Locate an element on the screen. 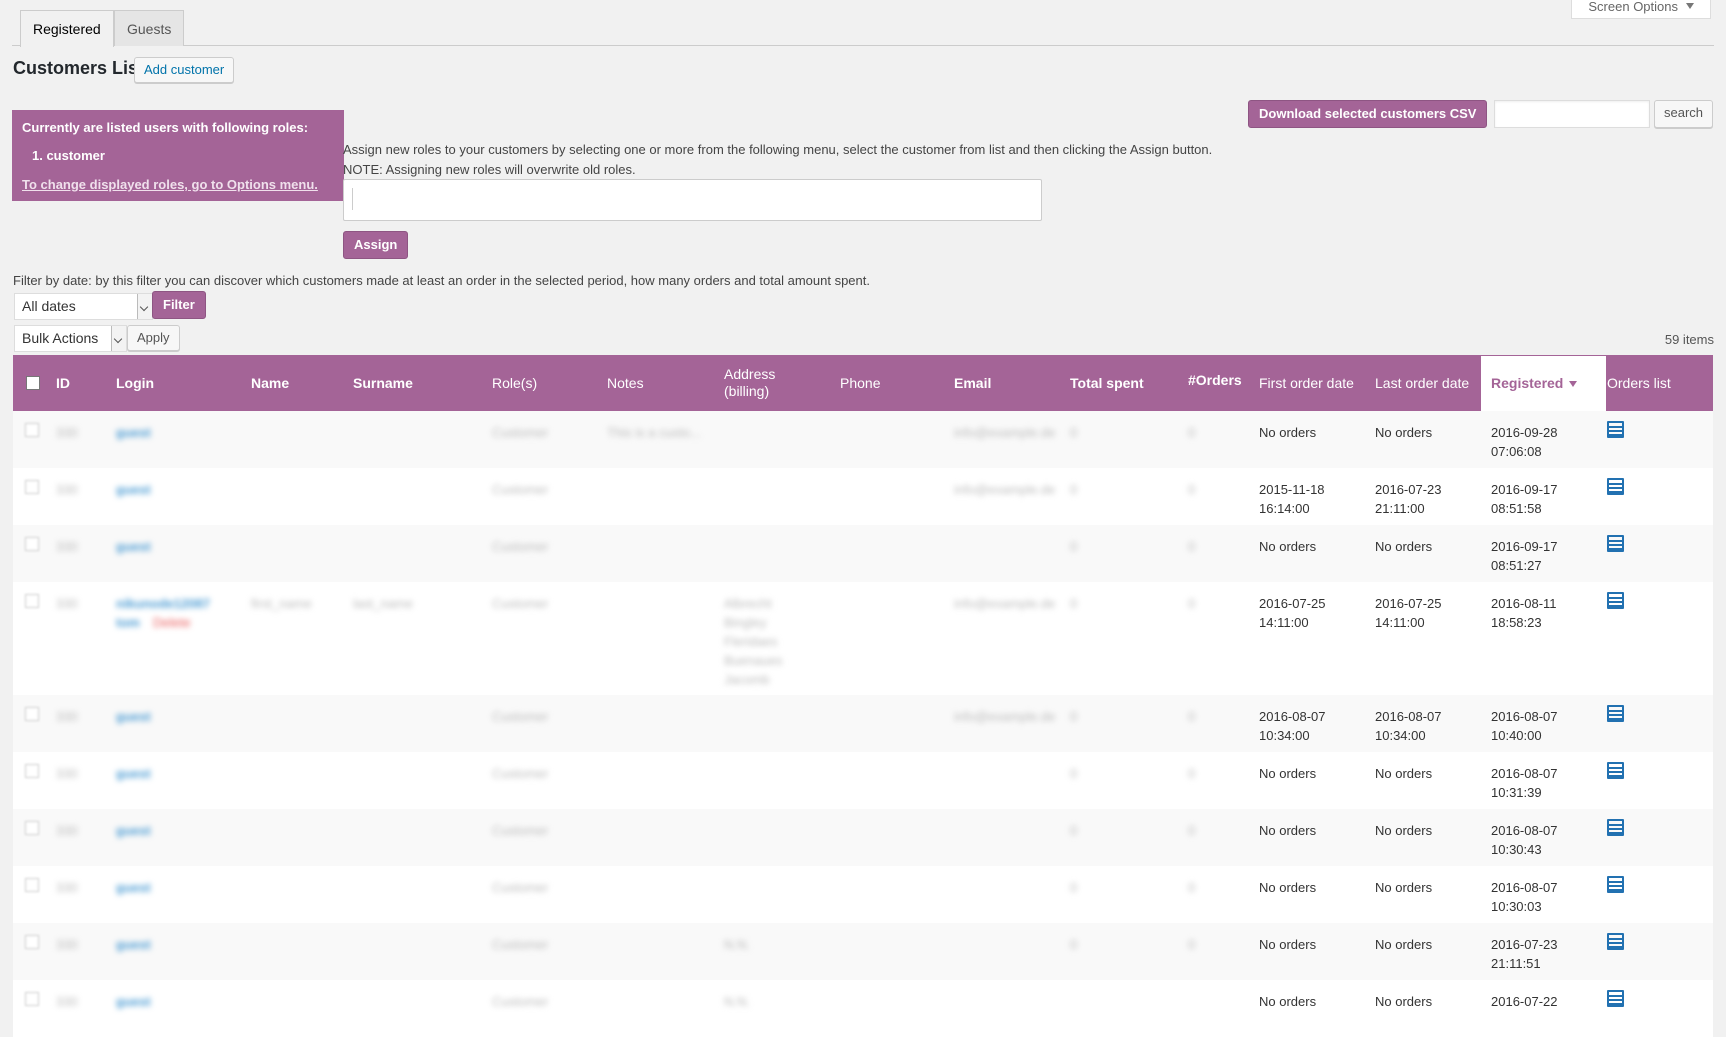 Image resolution: width=1726 pixels, height=1037 pixels. bulk-actions-select: Bulk Actions is located at coordinates (70, 338).